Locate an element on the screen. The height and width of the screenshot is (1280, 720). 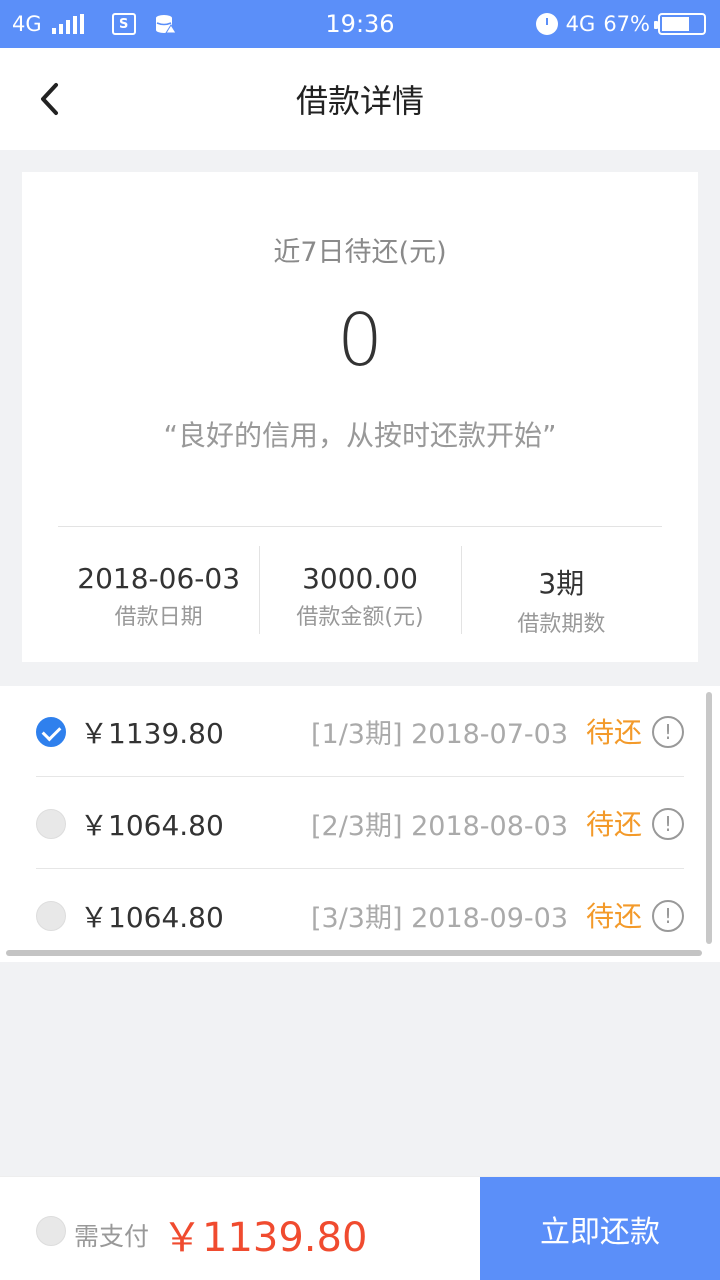
installment-row: ￥1064.80 [3/3期] 2018-09-03 待还 ! is located at coordinates (360, 916).